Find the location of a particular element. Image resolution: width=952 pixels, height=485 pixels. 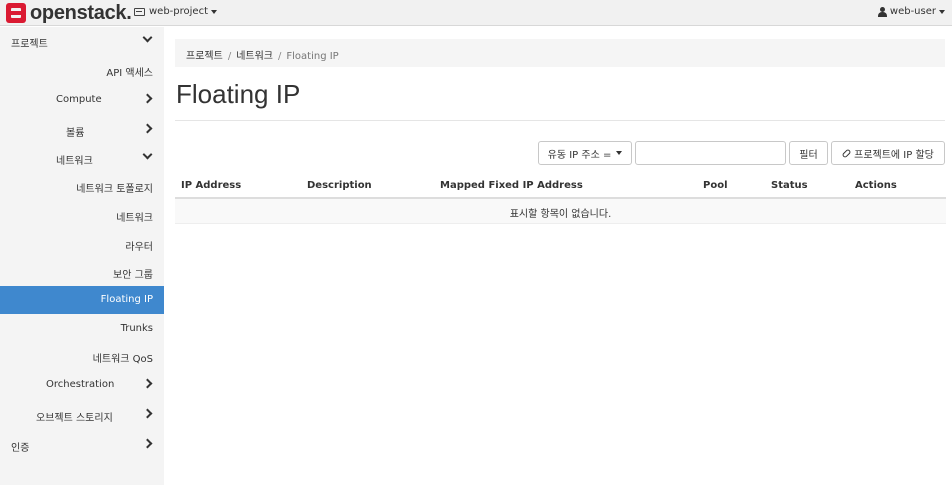

sidebar-item-project: 프로젝트 is located at coordinates (82, 41).